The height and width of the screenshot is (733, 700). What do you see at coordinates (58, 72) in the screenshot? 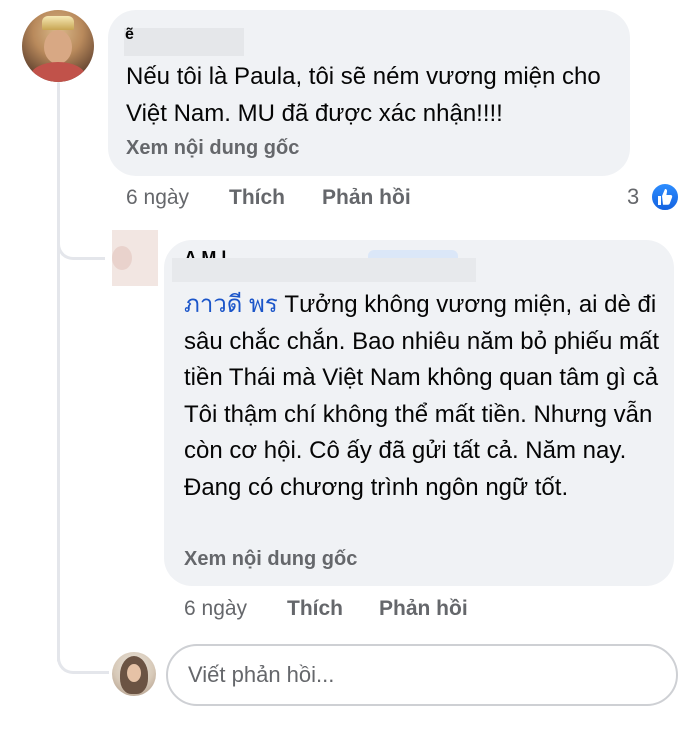
I see `avatar-body` at bounding box center [58, 72].